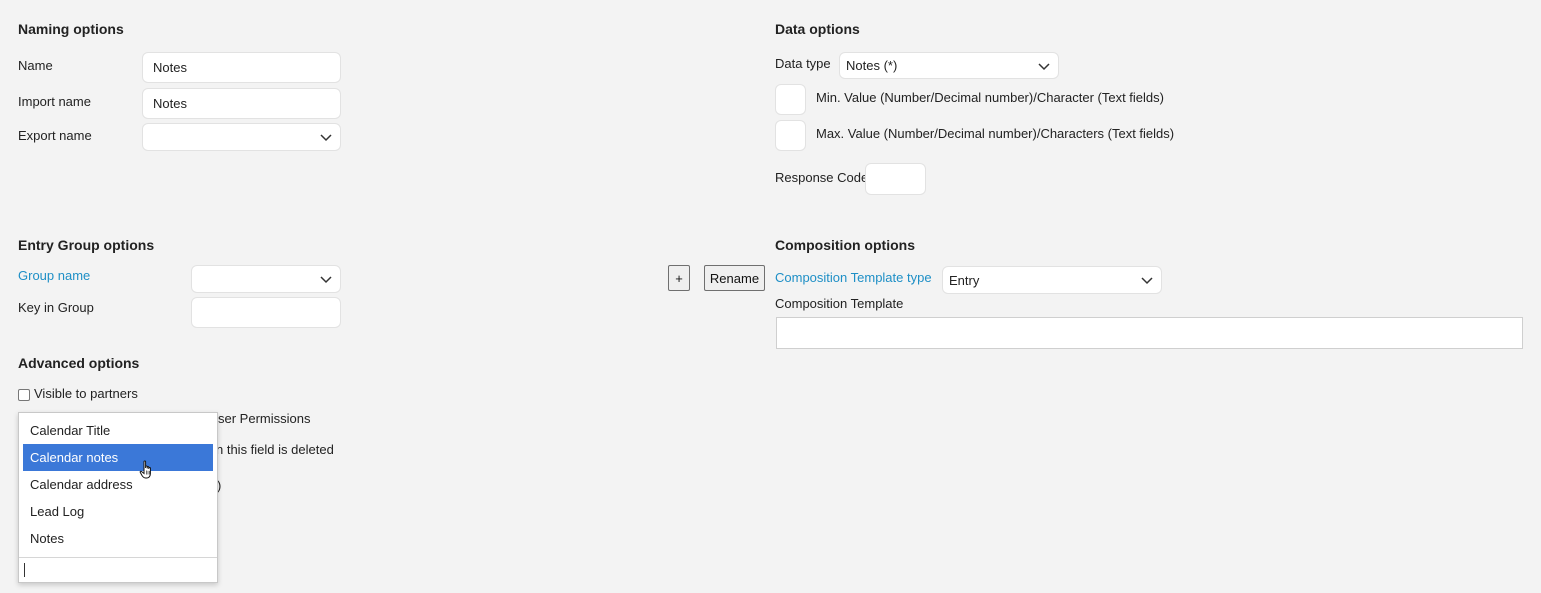 The width and height of the screenshot is (1541, 593). I want to click on template-type-label: Composition Template type, so click(853, 277).